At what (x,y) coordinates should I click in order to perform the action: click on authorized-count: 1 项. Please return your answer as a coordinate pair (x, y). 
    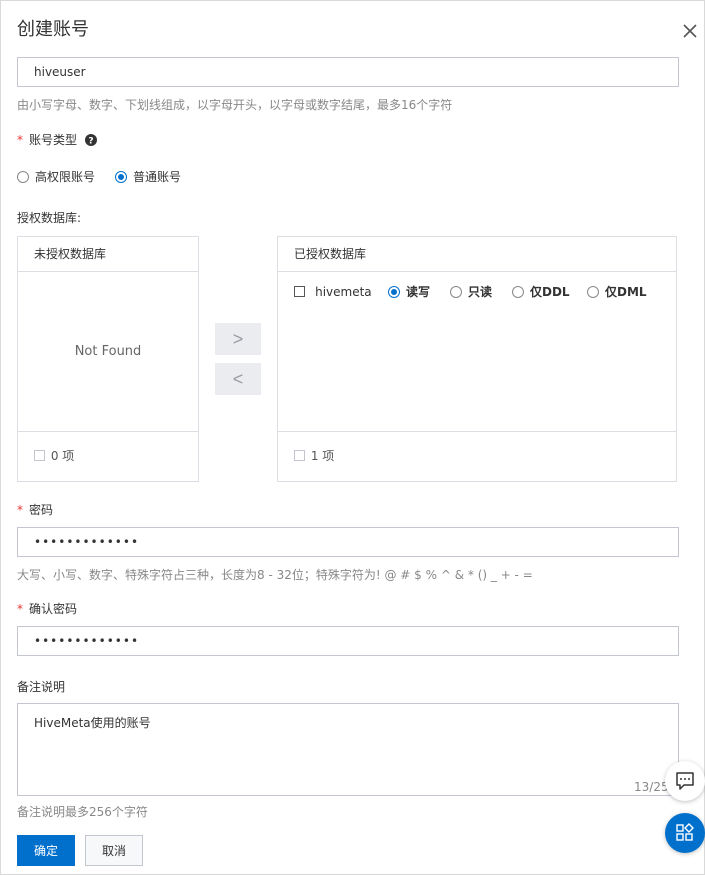
    Looking at the image, I should click on (322, 455).